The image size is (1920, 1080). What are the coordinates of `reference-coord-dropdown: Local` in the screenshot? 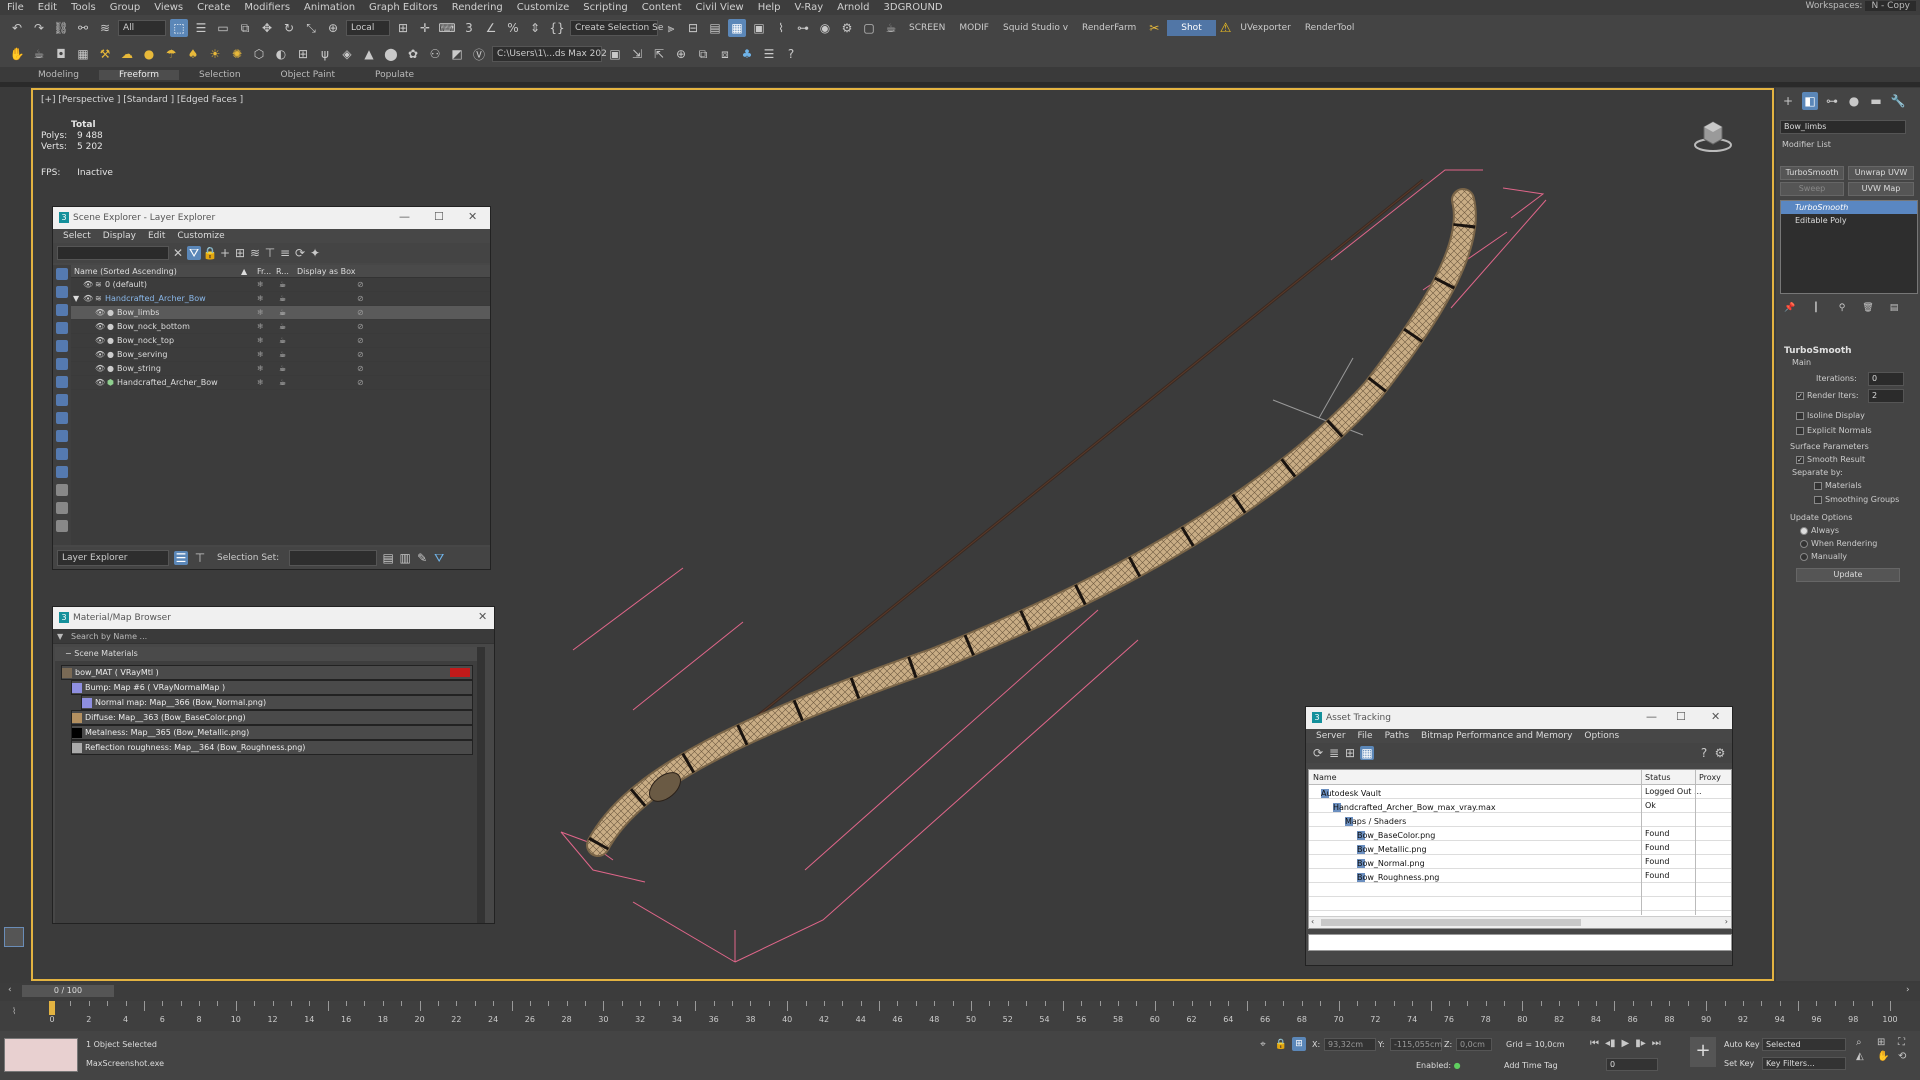 It's located at (368, 28).